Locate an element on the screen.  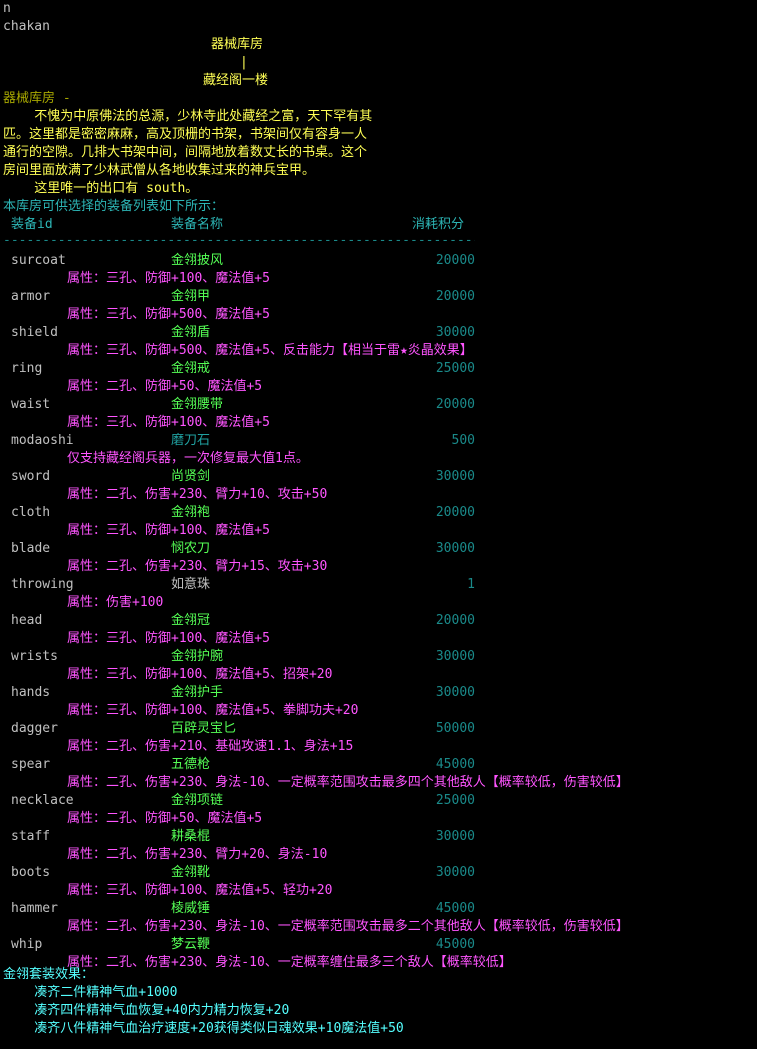
equipment-name: 金翎甲 is located at coordinates (190, 297).